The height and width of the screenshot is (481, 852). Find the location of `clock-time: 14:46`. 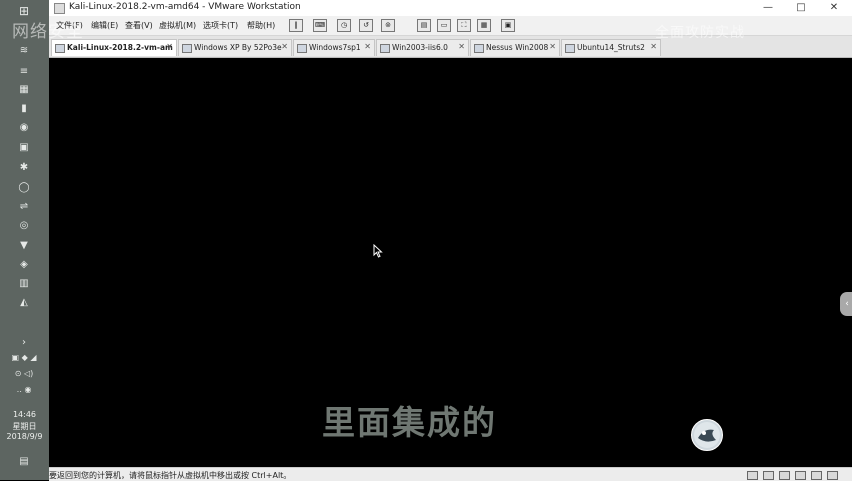

clock-time: 14:46 is located at coordinates (24, 414).